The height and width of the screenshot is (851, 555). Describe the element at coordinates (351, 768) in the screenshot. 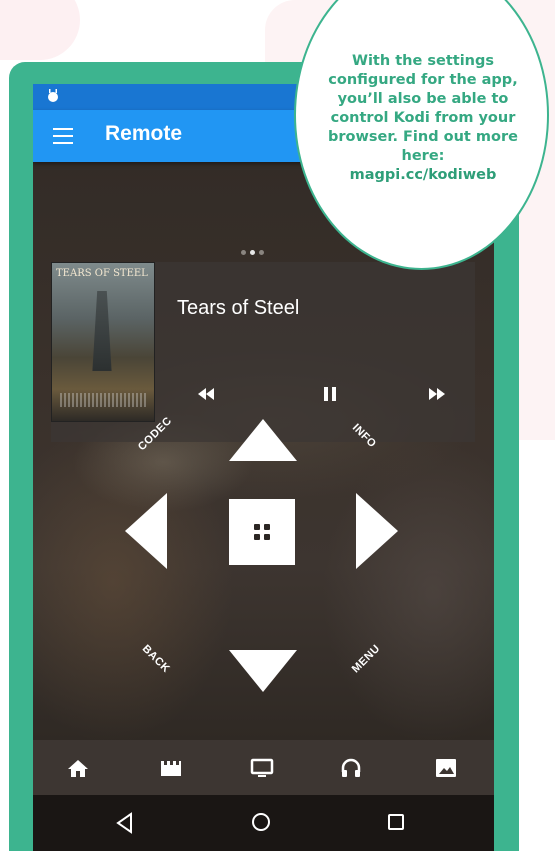

I see `music-icon` at that location.